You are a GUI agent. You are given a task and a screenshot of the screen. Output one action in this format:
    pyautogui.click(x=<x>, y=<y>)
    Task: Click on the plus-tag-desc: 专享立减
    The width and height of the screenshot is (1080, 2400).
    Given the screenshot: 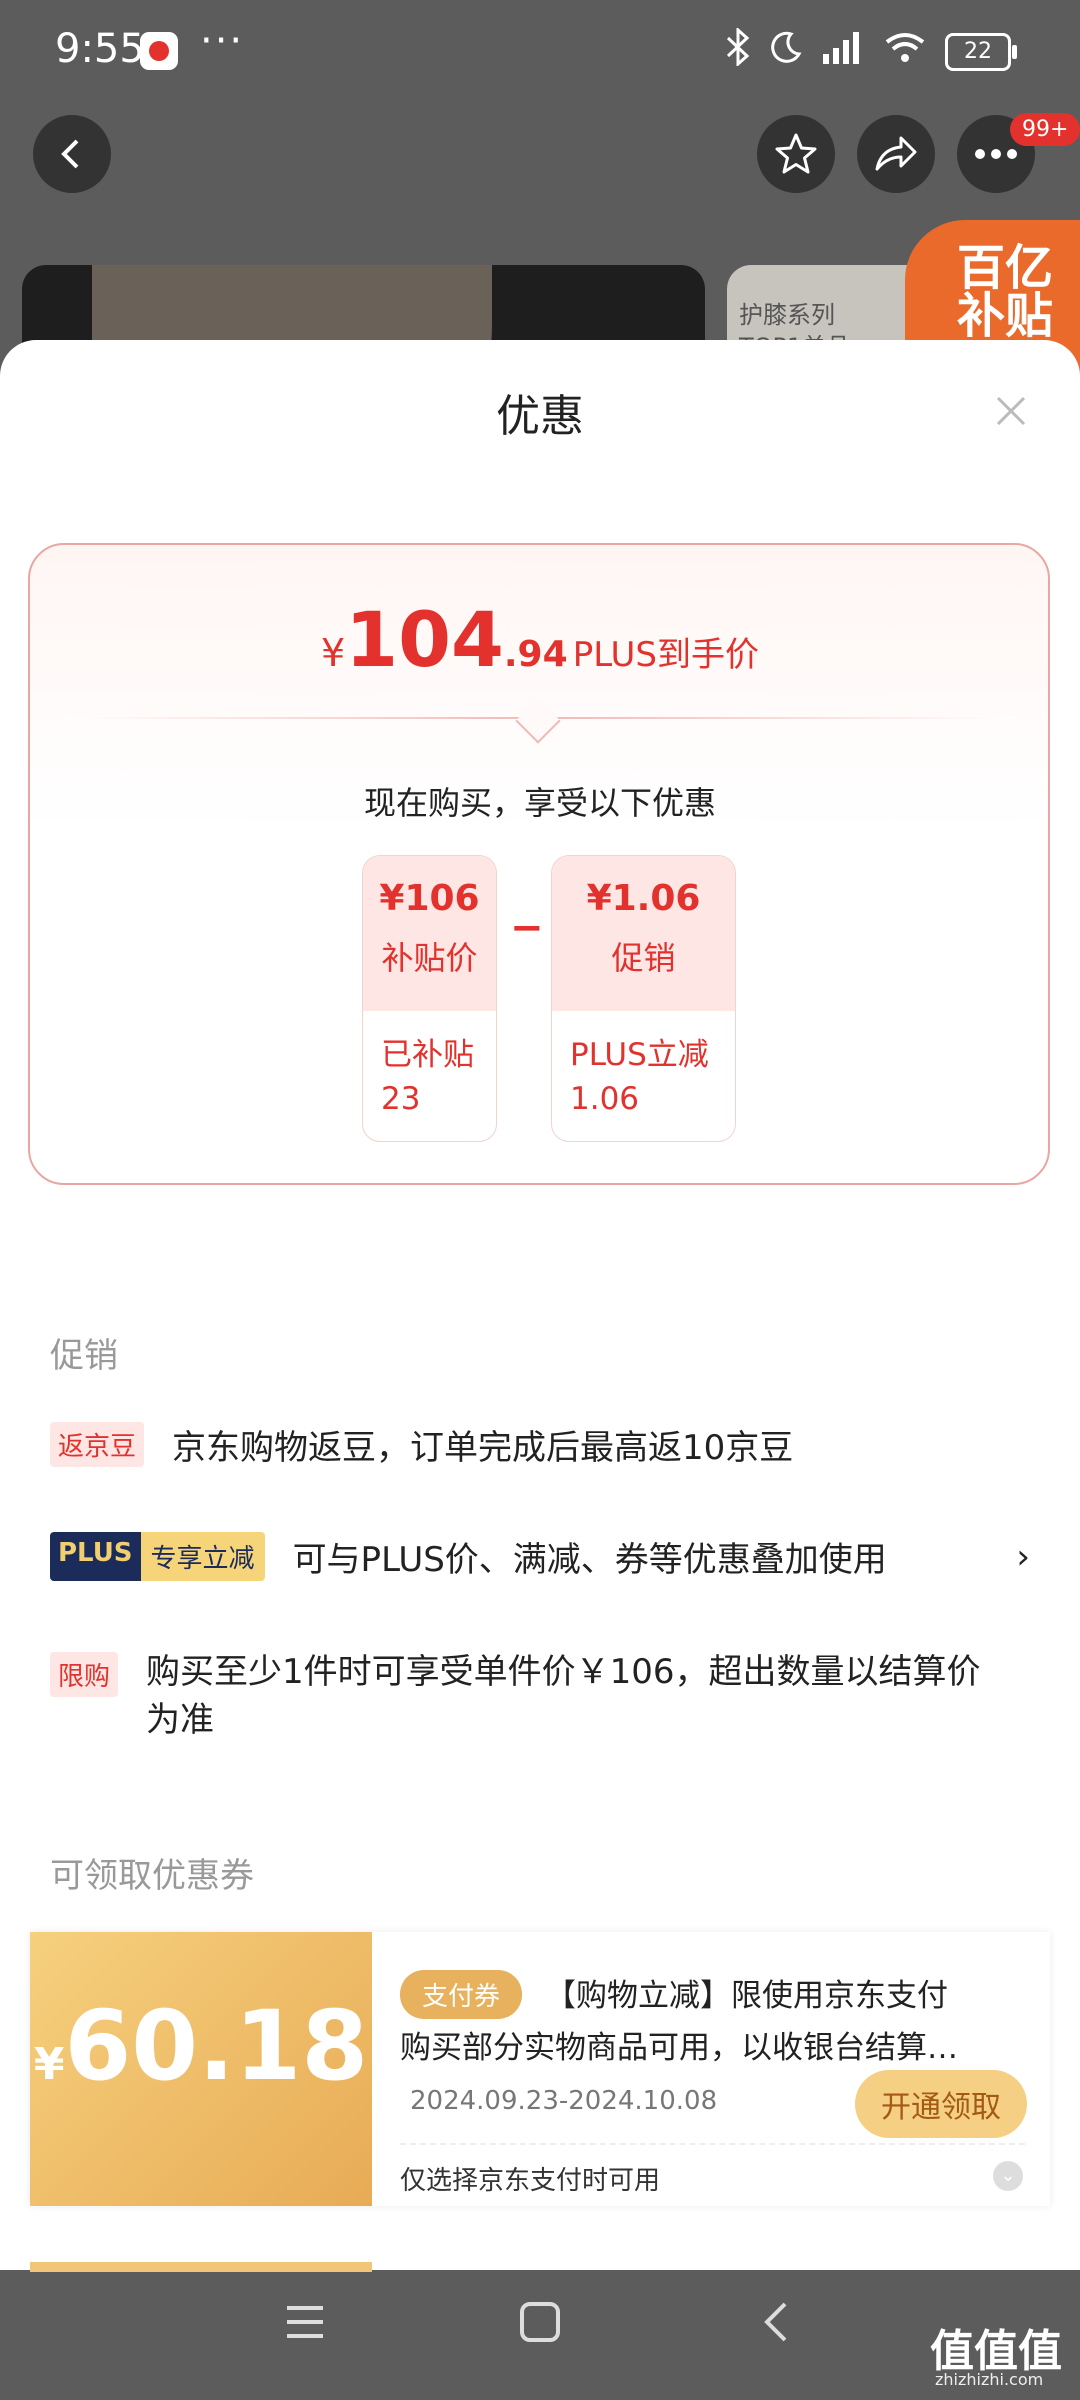 What is the action you would take?
    pyautogui.click(x=202, y=1556)
    